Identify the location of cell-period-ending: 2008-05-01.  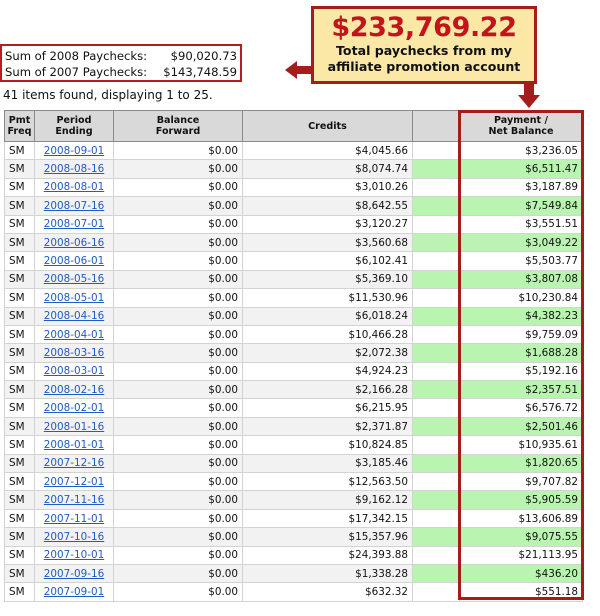
(74, 298).